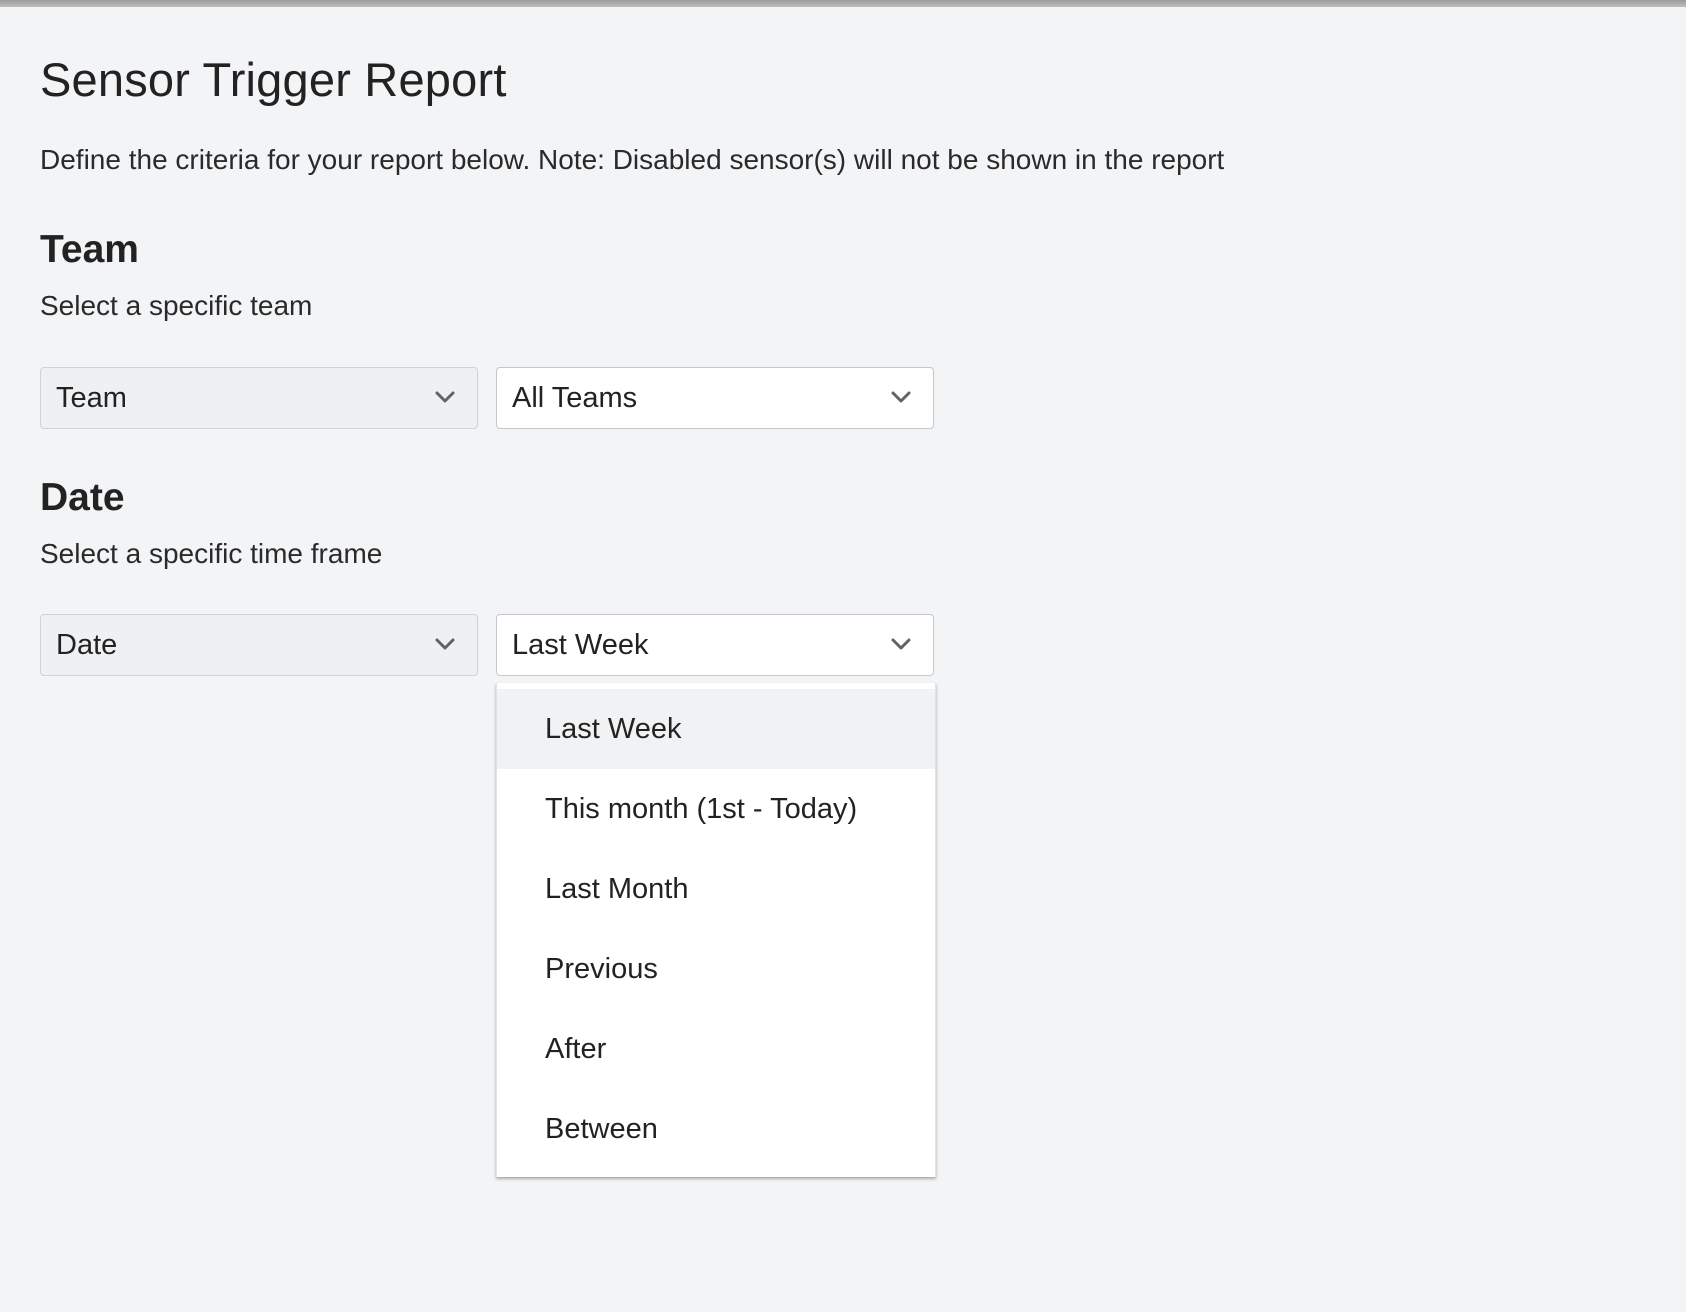 This screenshot has width=1686, height=1312. I want to click on date-section-title: Date, so click(82, 497).